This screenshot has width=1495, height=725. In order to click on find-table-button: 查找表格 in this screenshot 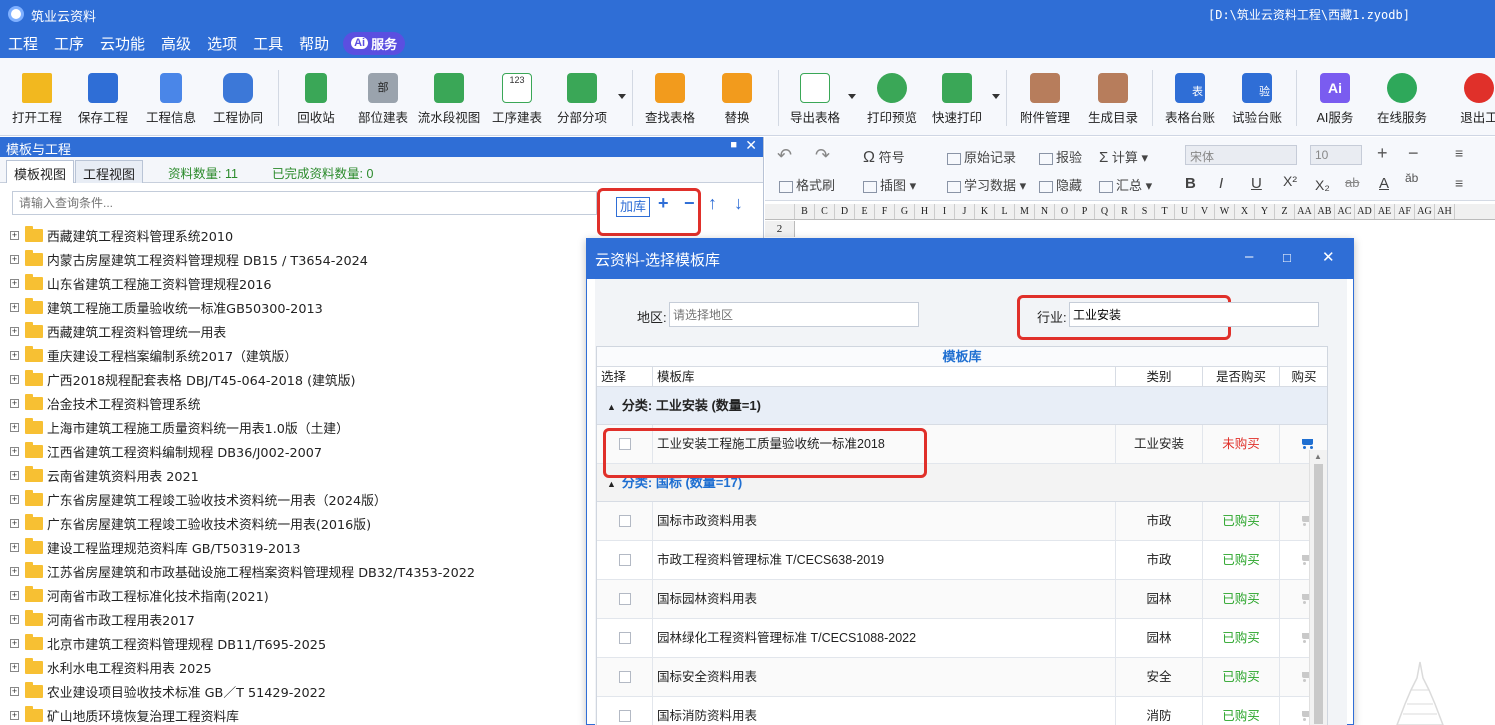, I will do `click(670, 99)`.